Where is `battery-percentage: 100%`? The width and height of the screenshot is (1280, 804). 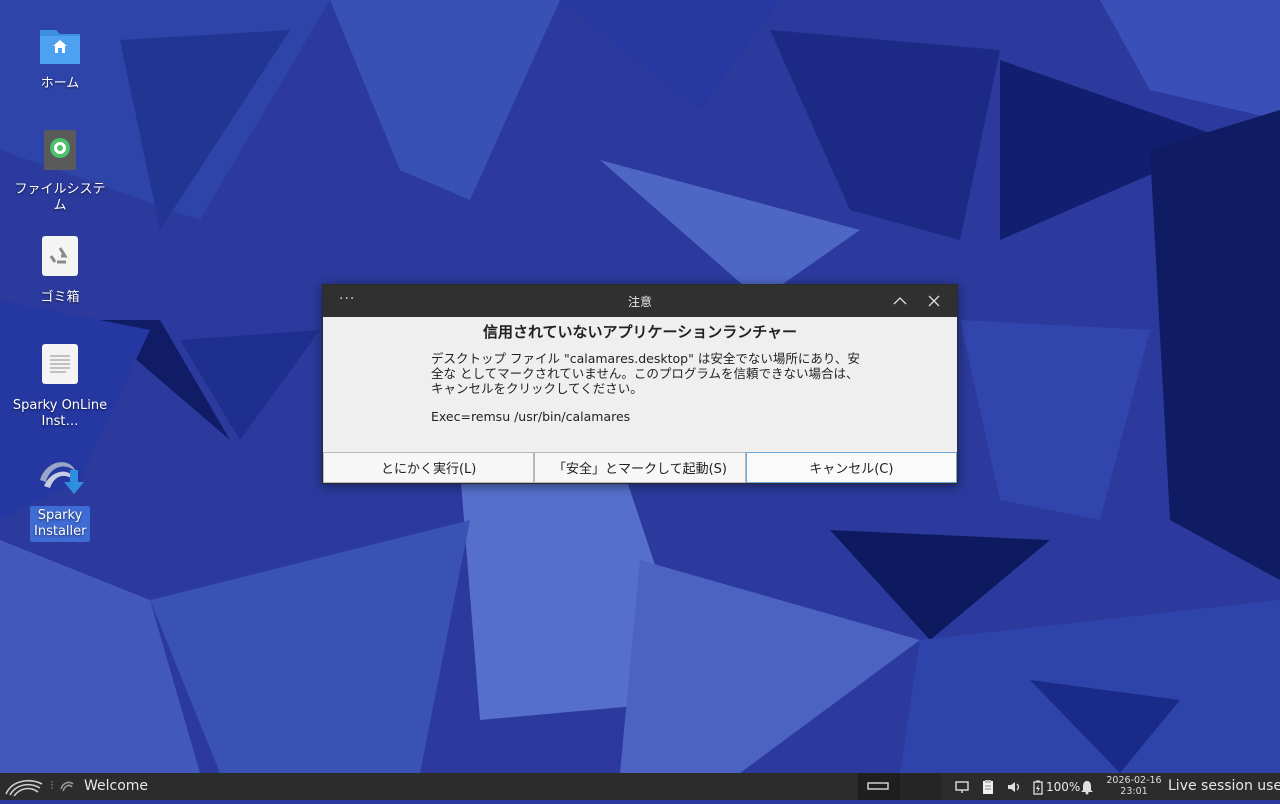 battery-percentage: 100% is located at coordinates (1063, 787).